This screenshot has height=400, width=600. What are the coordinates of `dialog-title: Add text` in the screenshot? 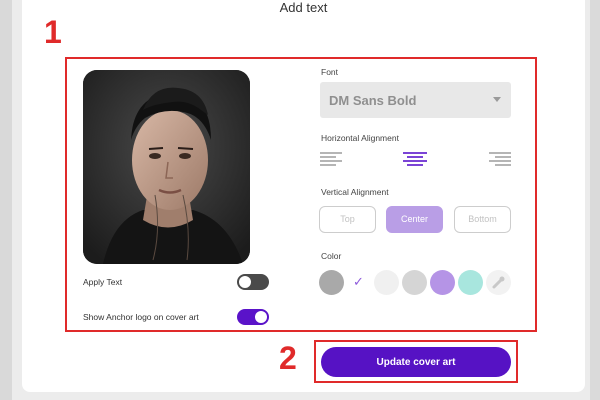 It's located at (303, 7).